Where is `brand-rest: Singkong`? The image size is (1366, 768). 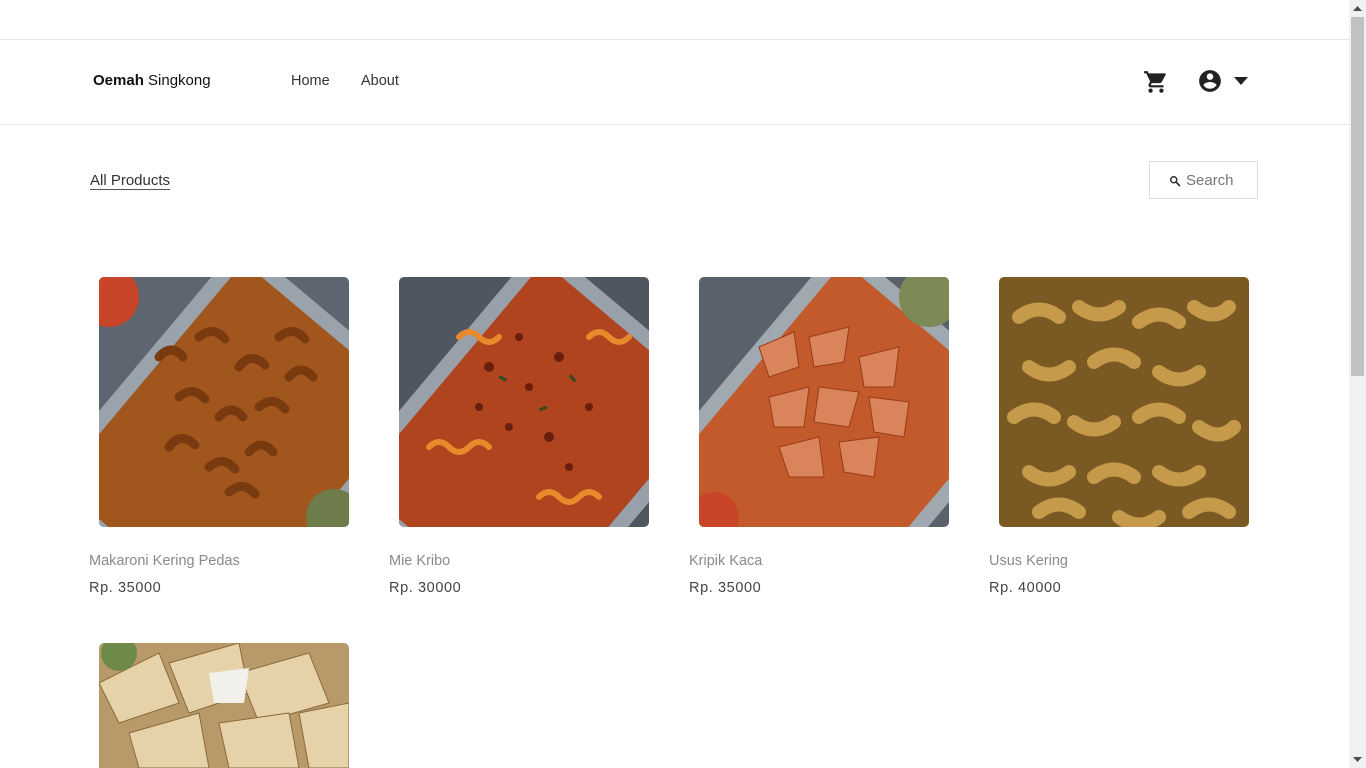
brand-rest: Singkong is located at coordinates (179, 80).